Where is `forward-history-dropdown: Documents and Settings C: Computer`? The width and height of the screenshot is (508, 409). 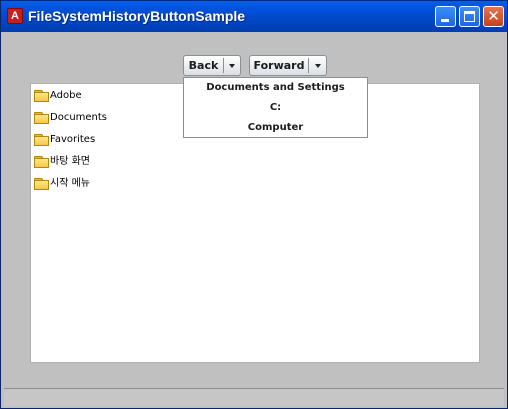 forward-history-dropdown: Documents and Settings C: Computer is located at coordinates (275, 107).